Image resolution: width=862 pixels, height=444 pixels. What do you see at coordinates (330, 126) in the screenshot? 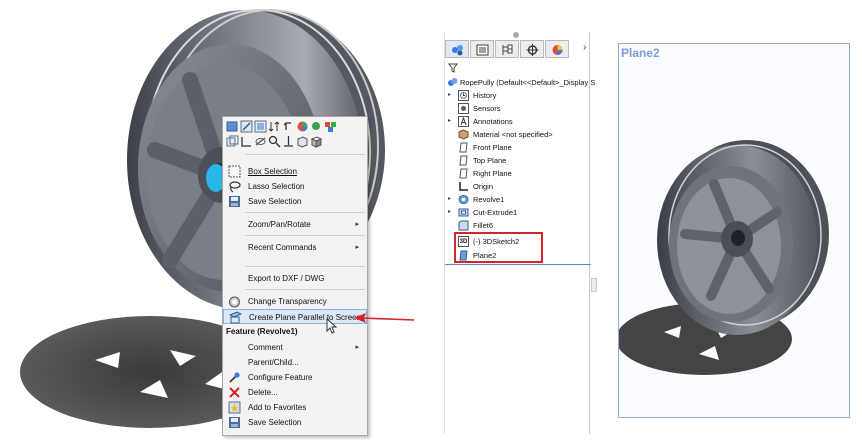
I see `appearance-palette-icon` at bounding box center [330, 126].